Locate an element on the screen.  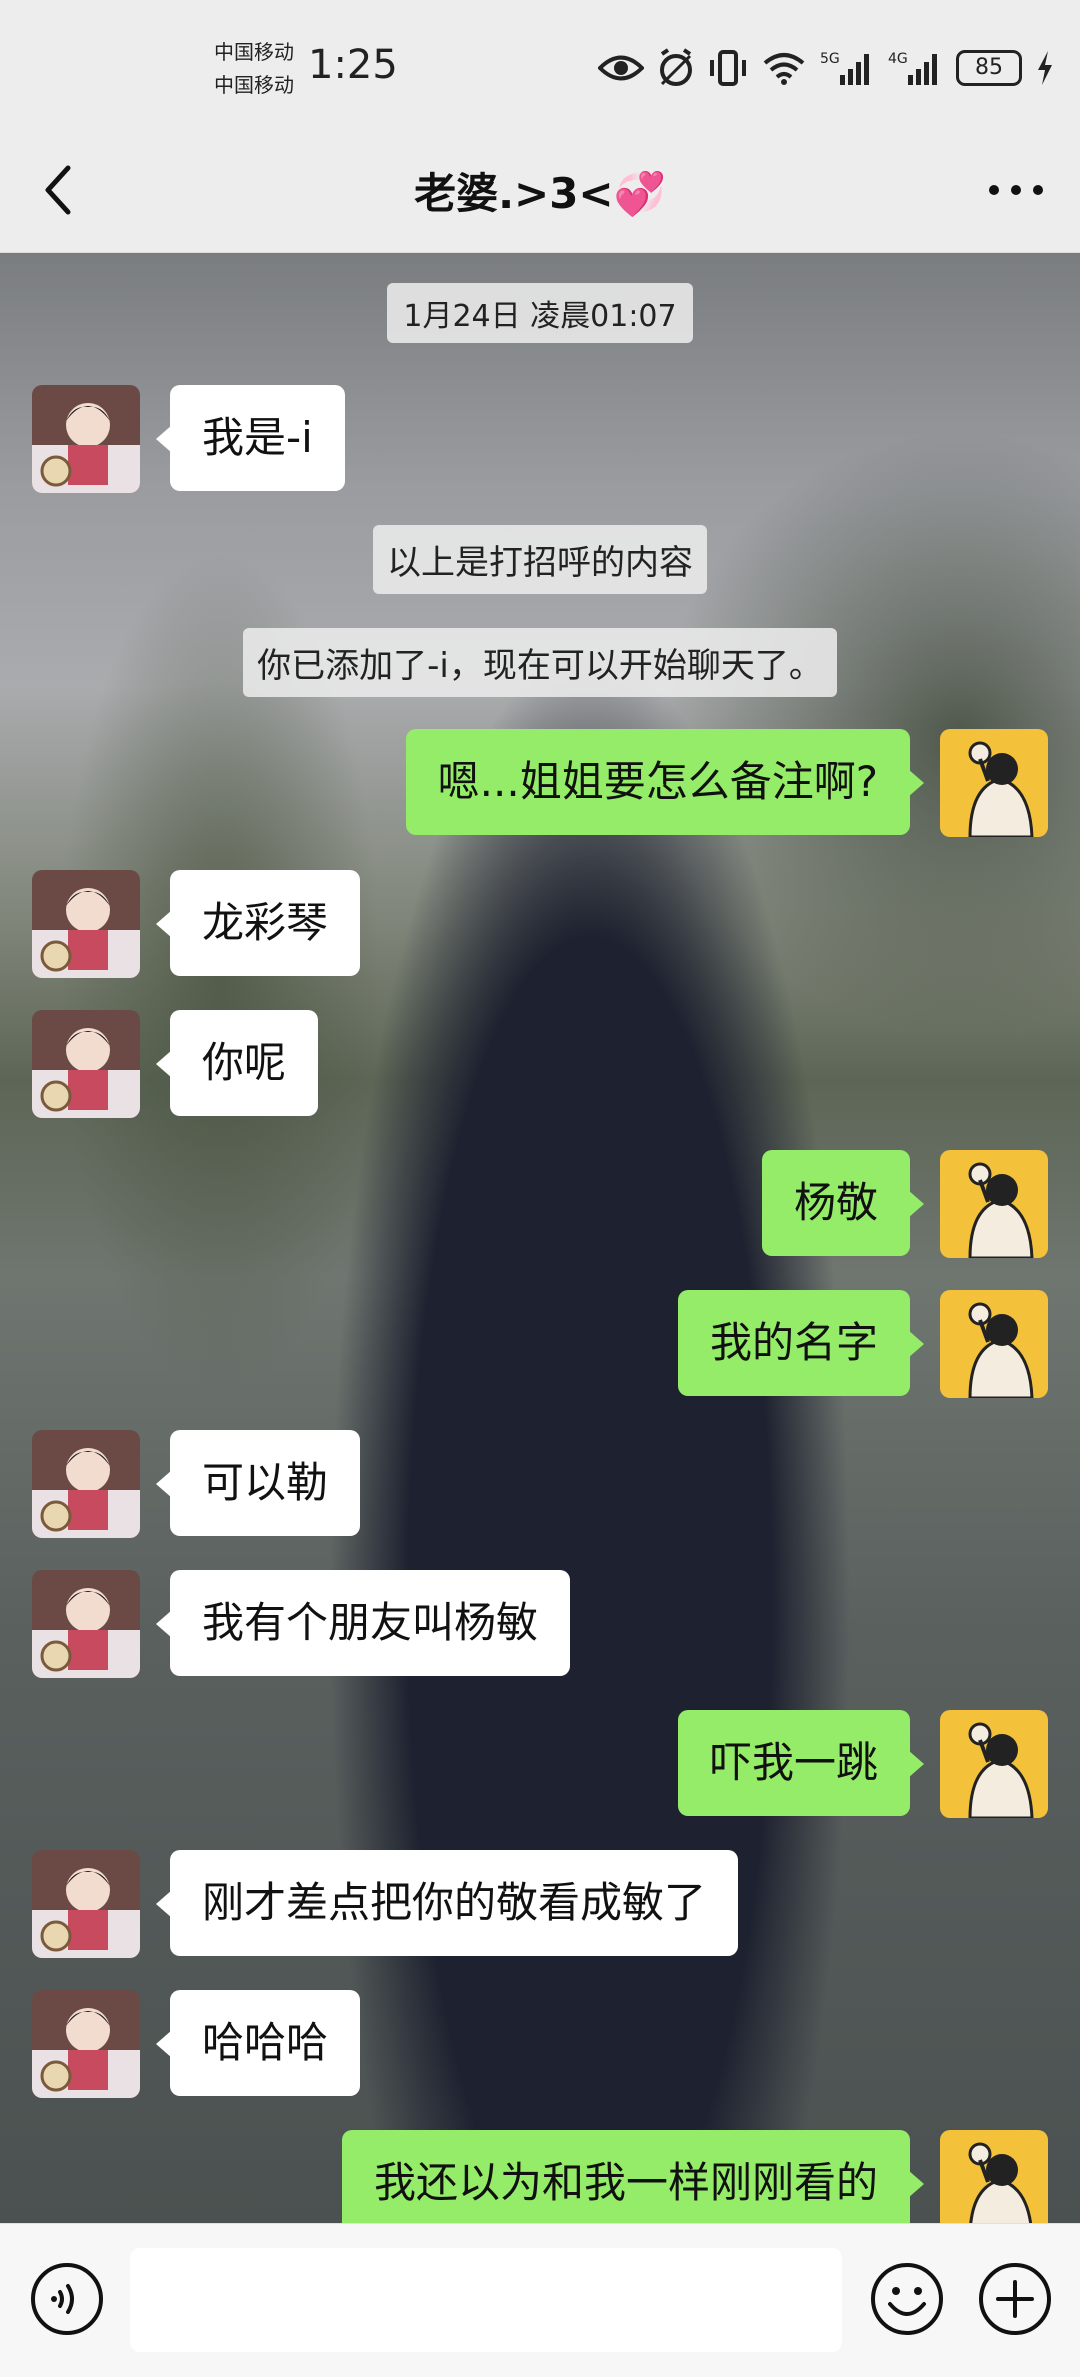
message-sent: 嗯...姐姐要怎么备注啊? is located at coordinates (726, 783).